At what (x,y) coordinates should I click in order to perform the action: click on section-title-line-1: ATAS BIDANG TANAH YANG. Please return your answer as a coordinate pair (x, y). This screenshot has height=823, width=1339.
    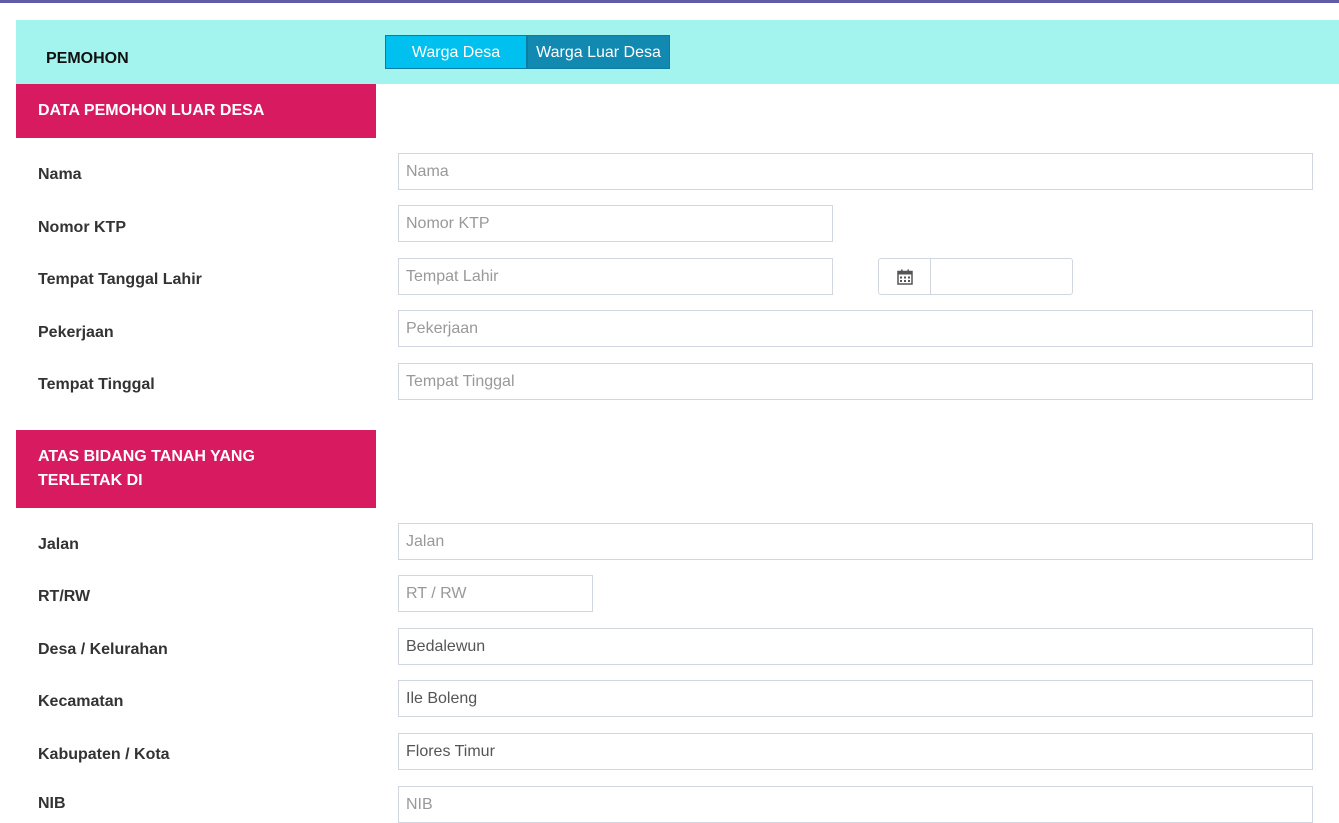
    Looking at the image, I should click on (146, 456).